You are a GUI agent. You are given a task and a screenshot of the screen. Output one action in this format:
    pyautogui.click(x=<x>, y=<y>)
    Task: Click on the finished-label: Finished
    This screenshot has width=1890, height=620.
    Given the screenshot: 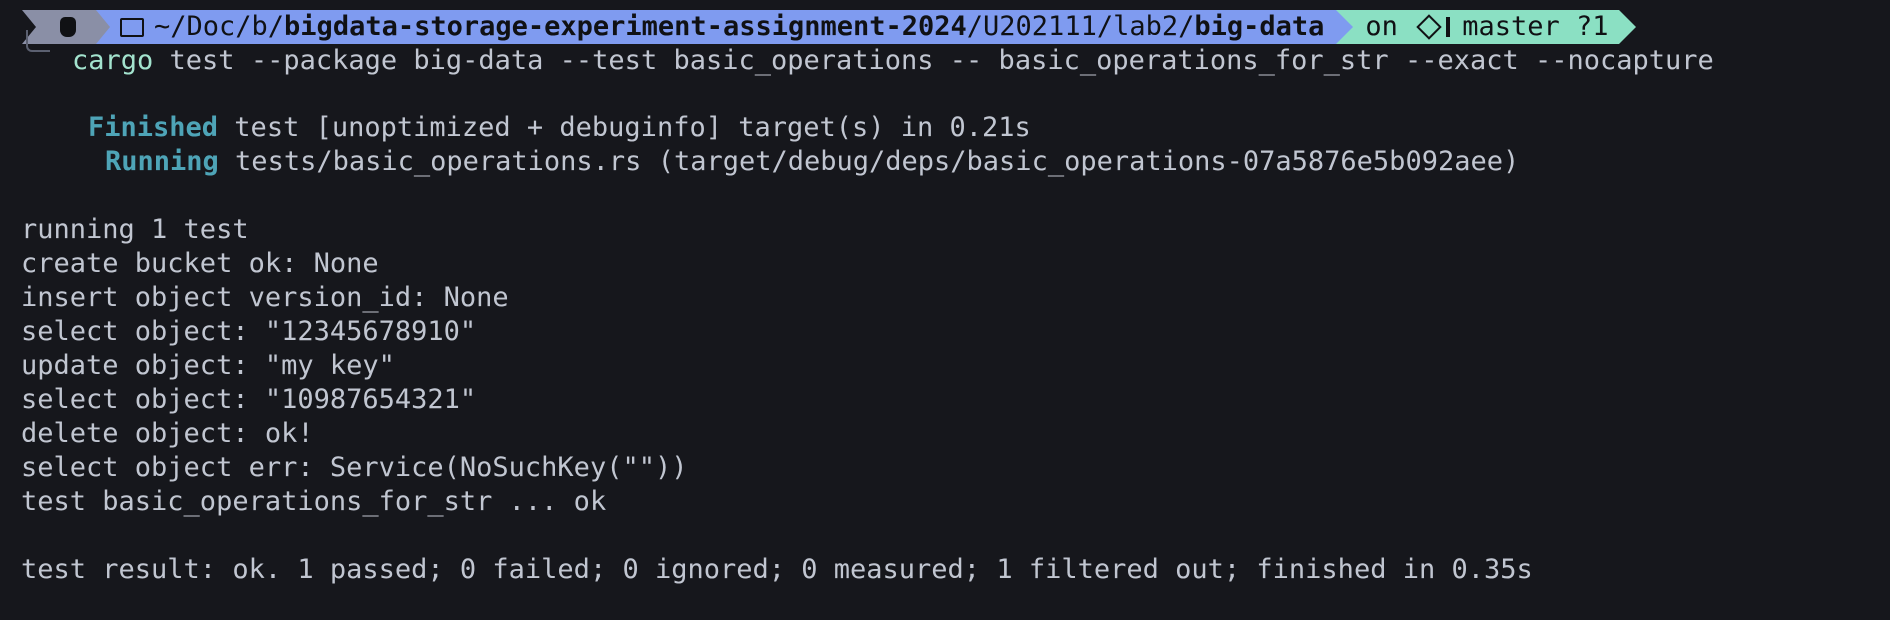 What is the action you would take?
    pyautogui.click(x=153, y=127)
    